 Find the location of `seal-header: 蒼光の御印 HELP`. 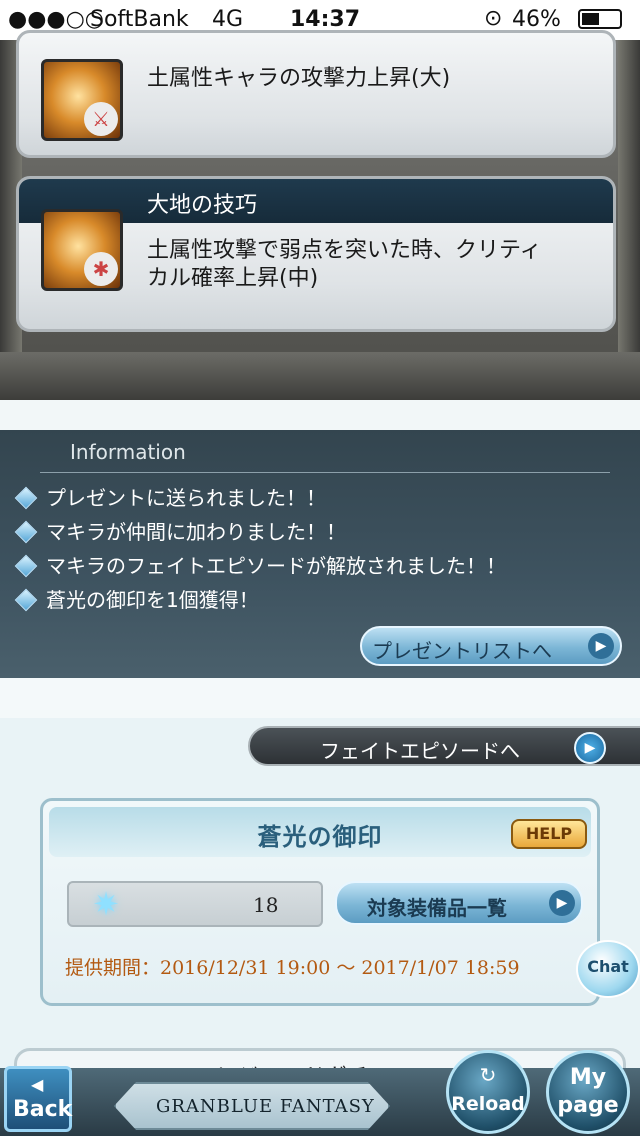

seal-header: 蒼光の御印 HELP is located at coordinates (320, 832).